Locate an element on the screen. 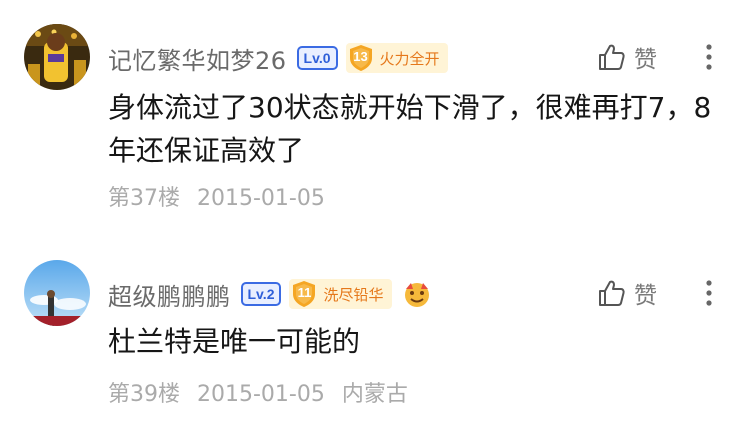  comment-location: 内蒙古 is located at coordinates (374, 394).